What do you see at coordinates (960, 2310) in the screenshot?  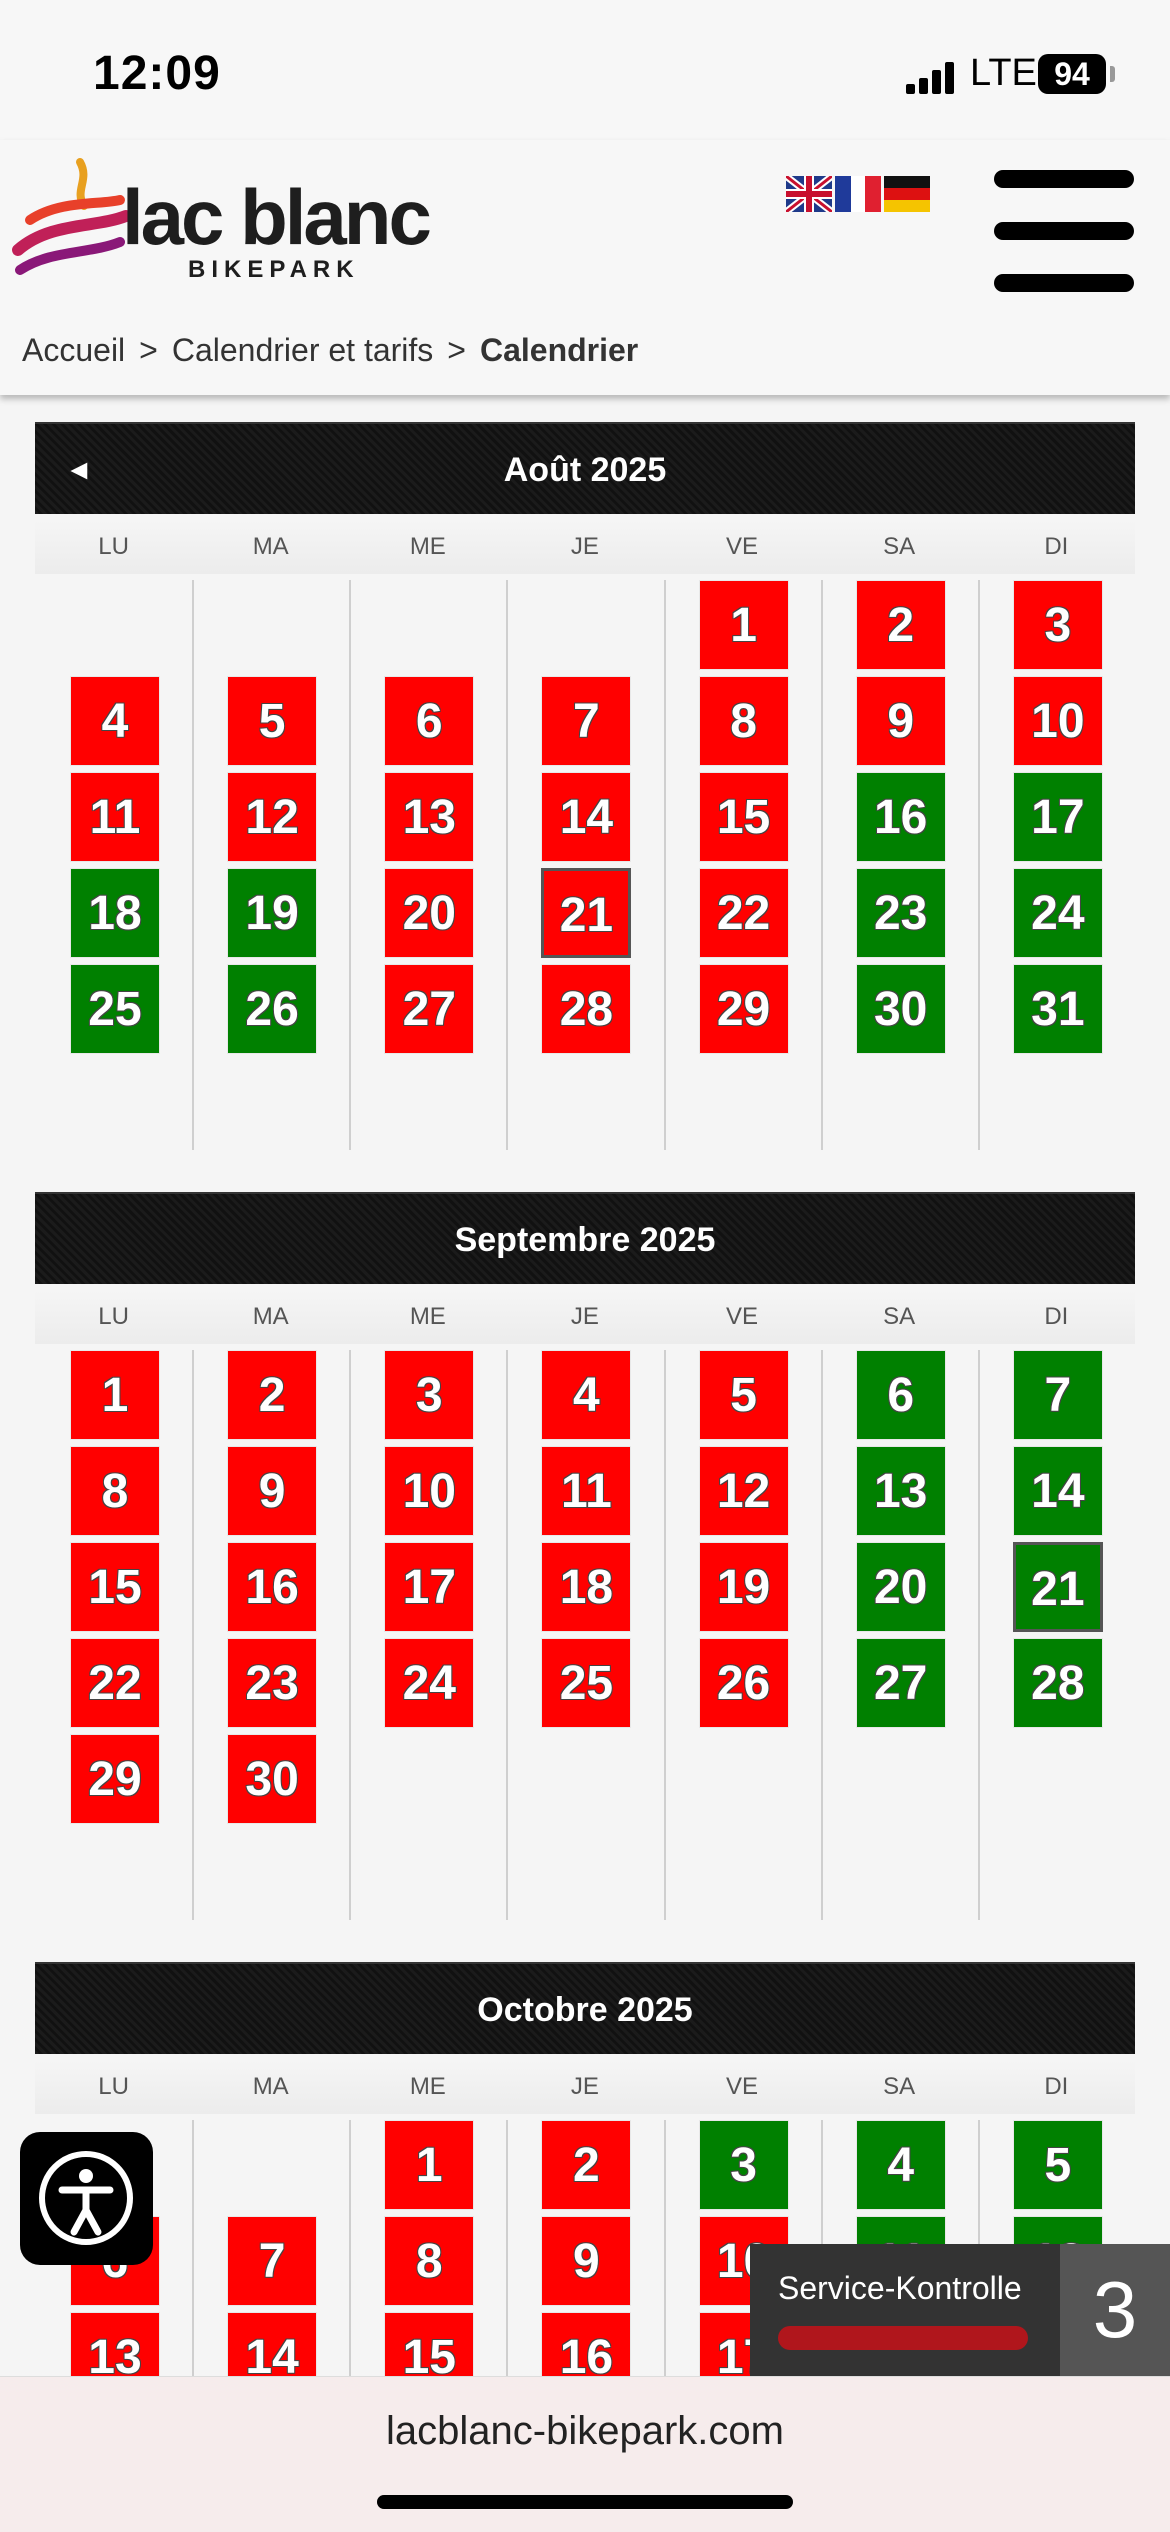 I see `service-control-widget: Service-Kontrolle 3` at bounding box center [960, 2310].